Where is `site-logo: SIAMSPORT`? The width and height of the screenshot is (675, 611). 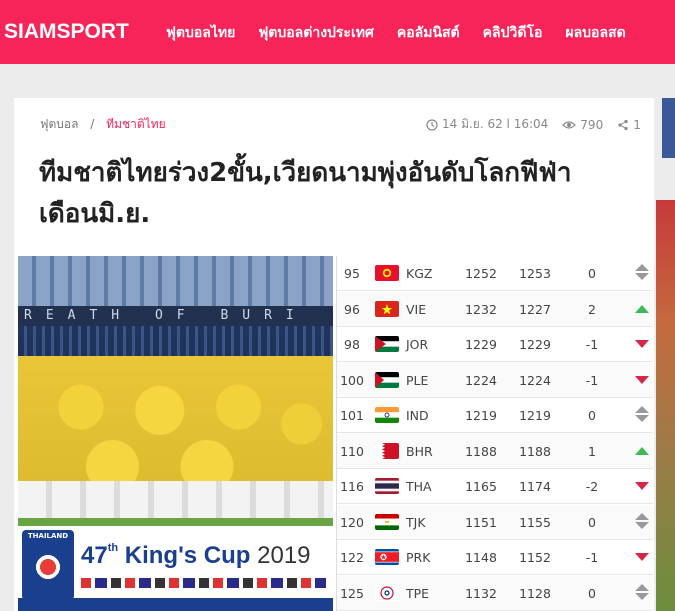
site-logo: SIAMSPORT is located at coordinates (66, 32).